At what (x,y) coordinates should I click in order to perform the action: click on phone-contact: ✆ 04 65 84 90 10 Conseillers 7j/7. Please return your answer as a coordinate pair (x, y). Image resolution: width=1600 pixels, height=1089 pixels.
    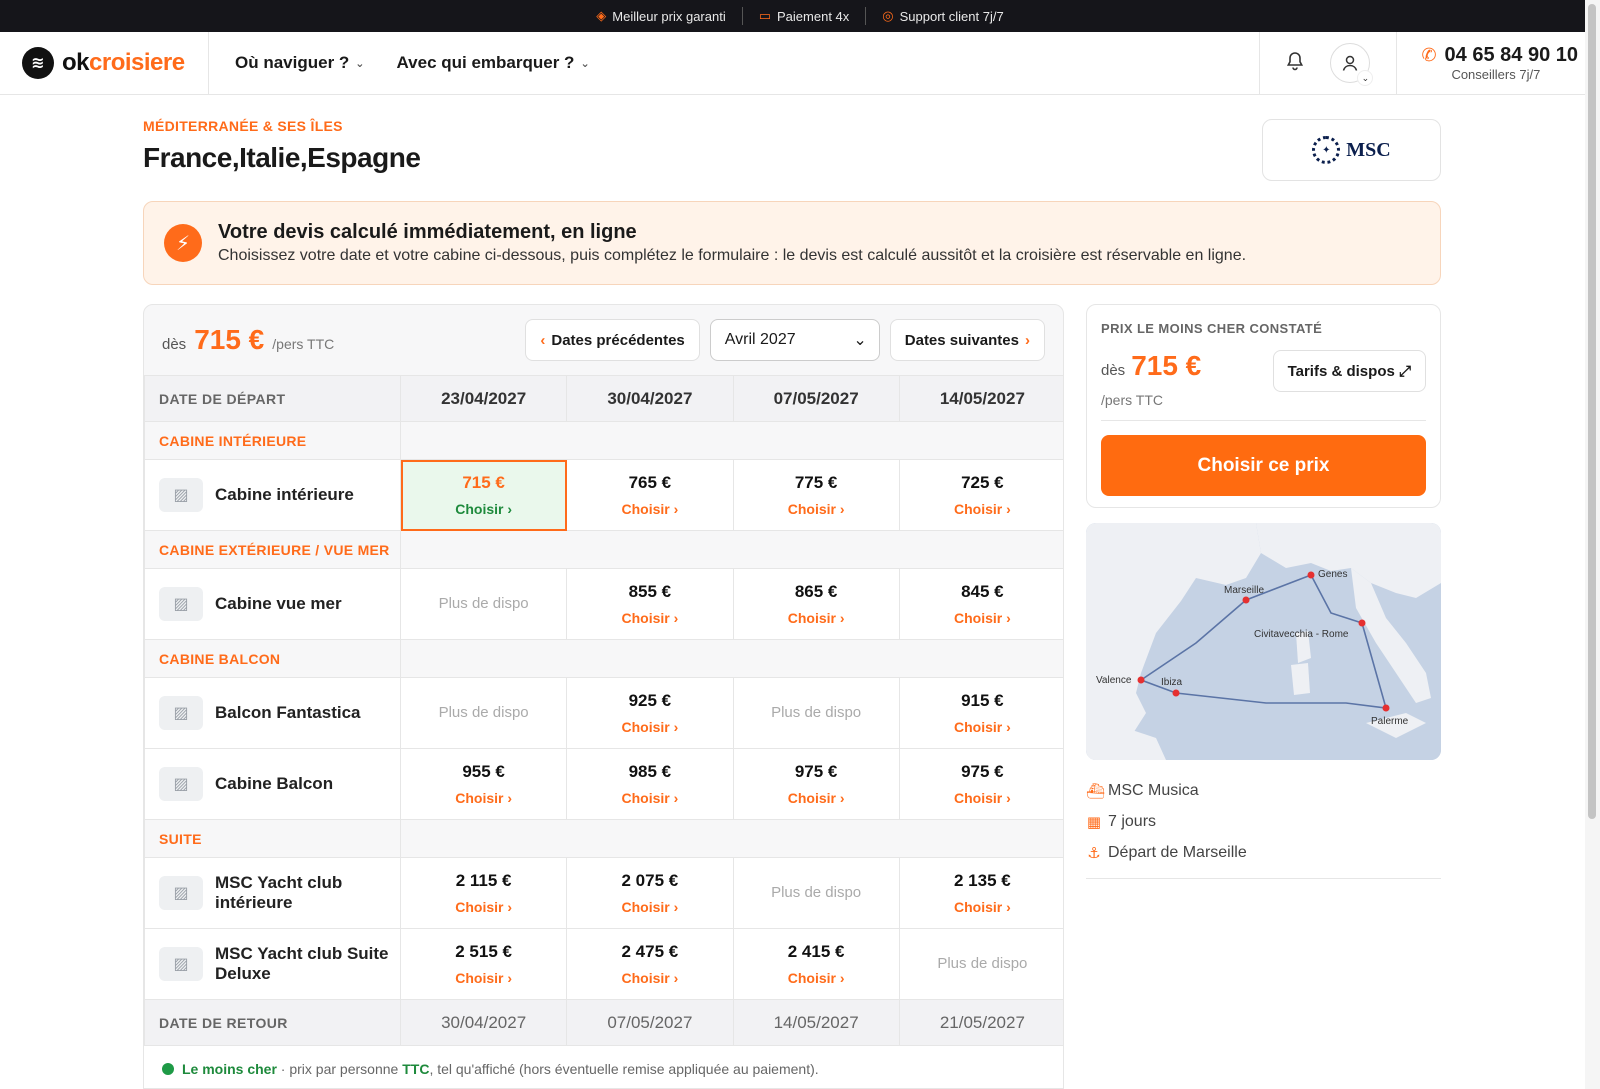
    Looking at the image, I should click on (1498, 63).